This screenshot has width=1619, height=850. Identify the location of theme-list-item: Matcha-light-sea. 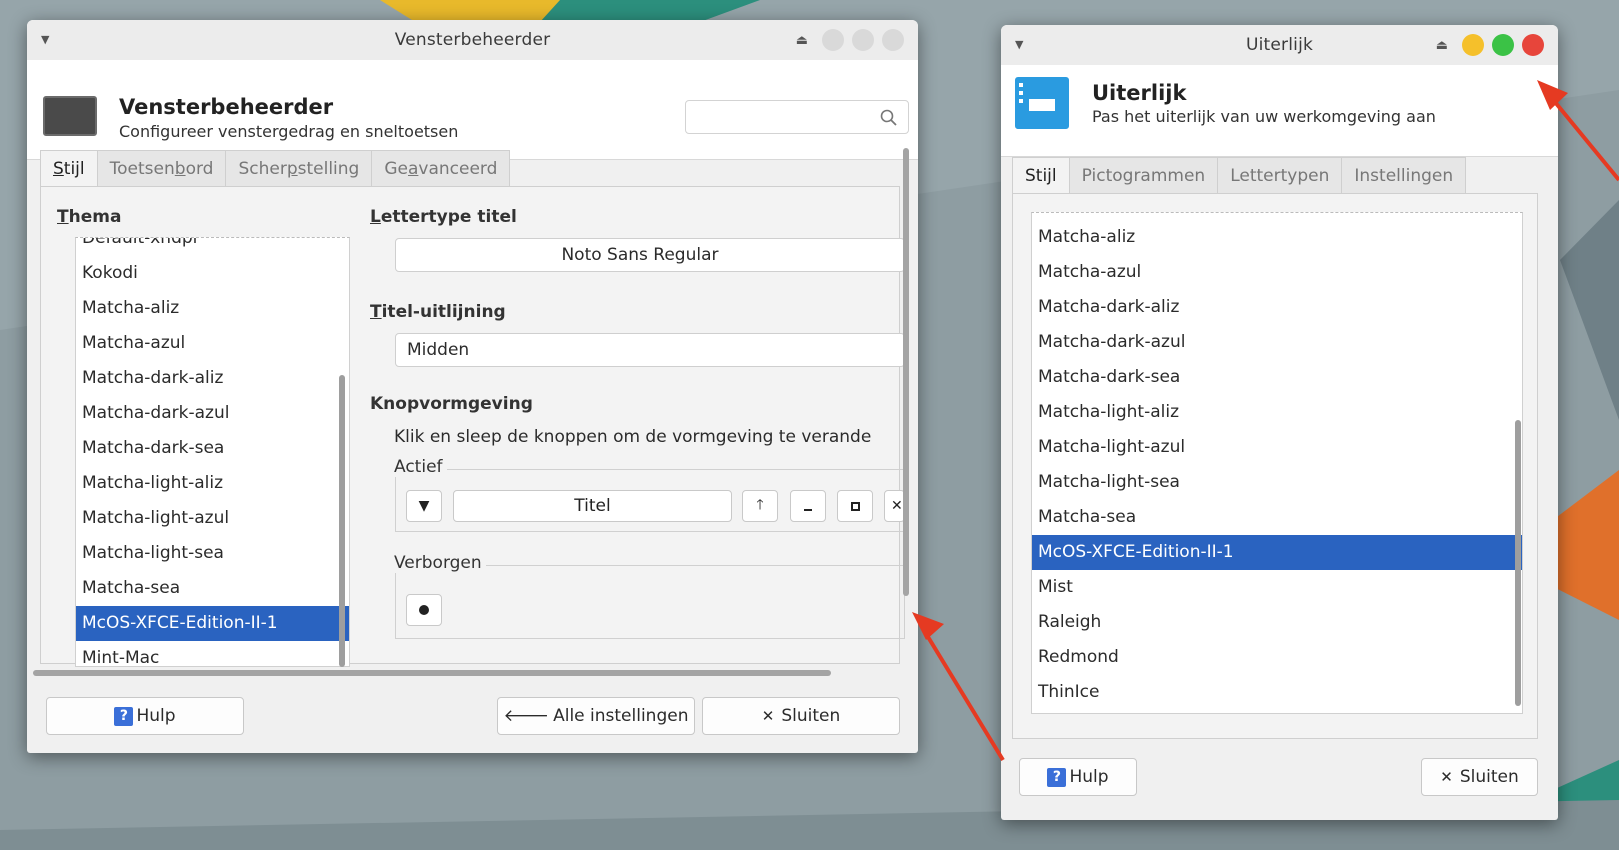
(212, 553).